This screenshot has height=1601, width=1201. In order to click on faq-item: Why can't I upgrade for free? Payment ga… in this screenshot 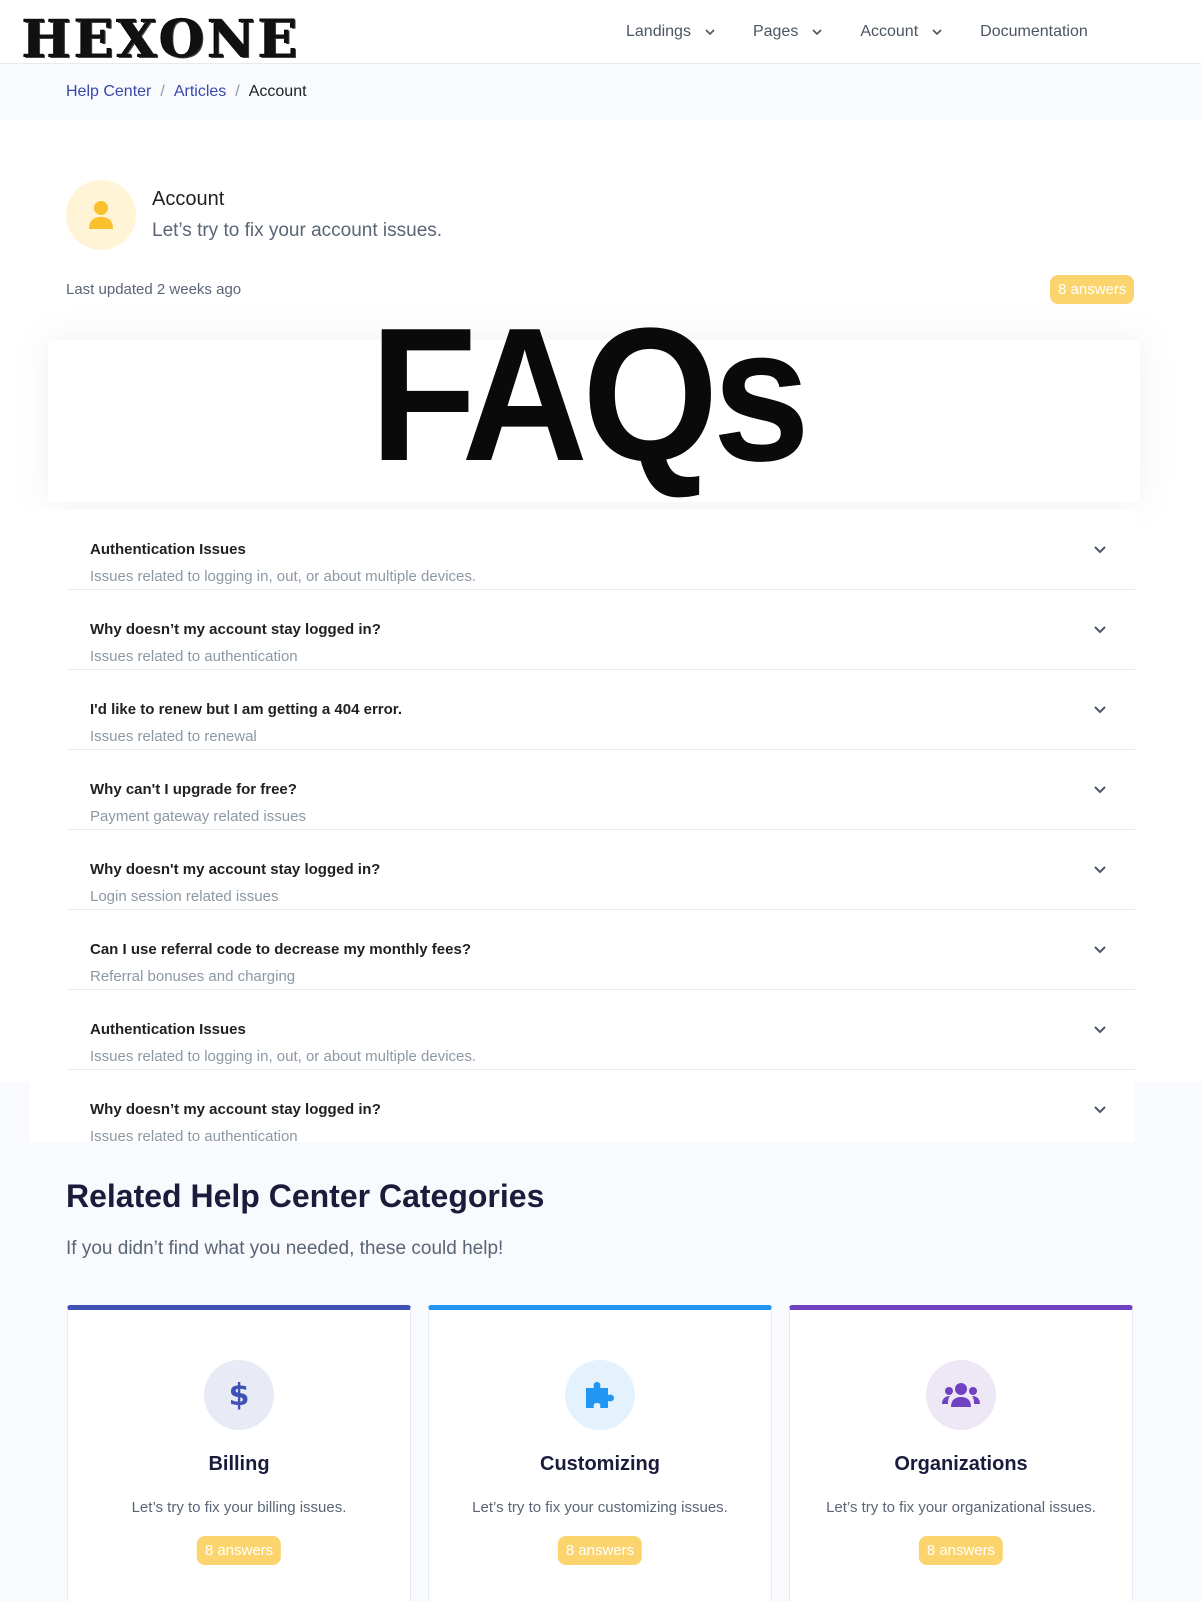, I will do `click(601, 790)`.